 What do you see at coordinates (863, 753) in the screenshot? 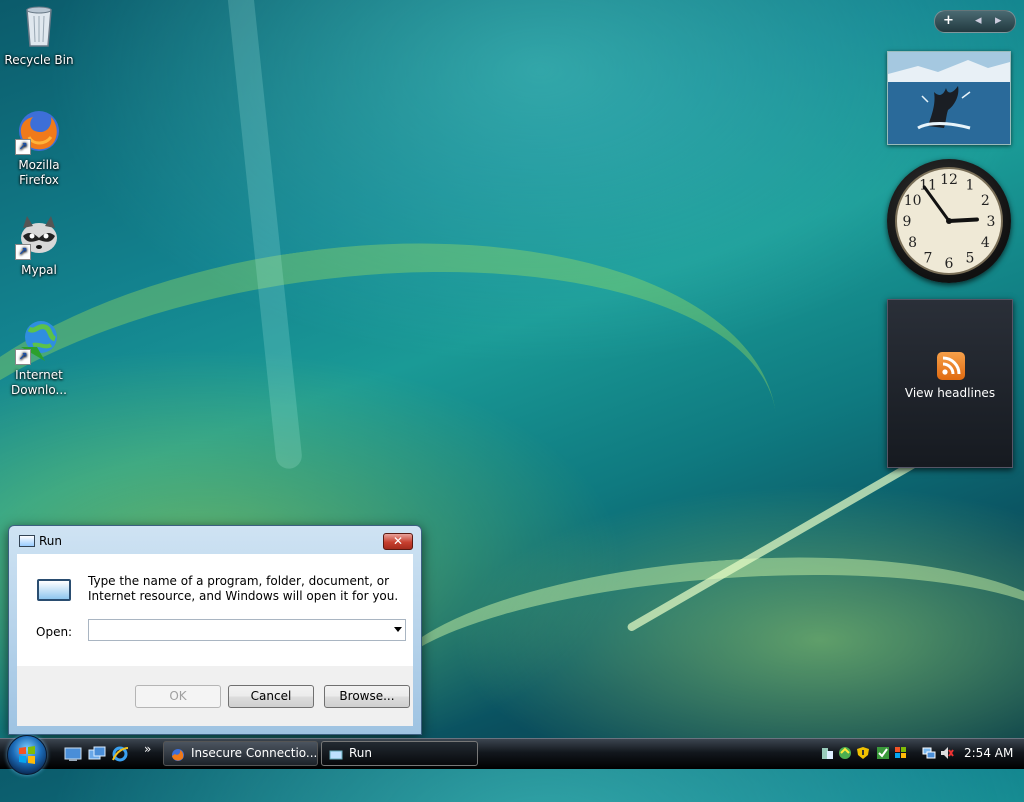
I see `tray-security-shield-icon` at bounding box center [863, 753].